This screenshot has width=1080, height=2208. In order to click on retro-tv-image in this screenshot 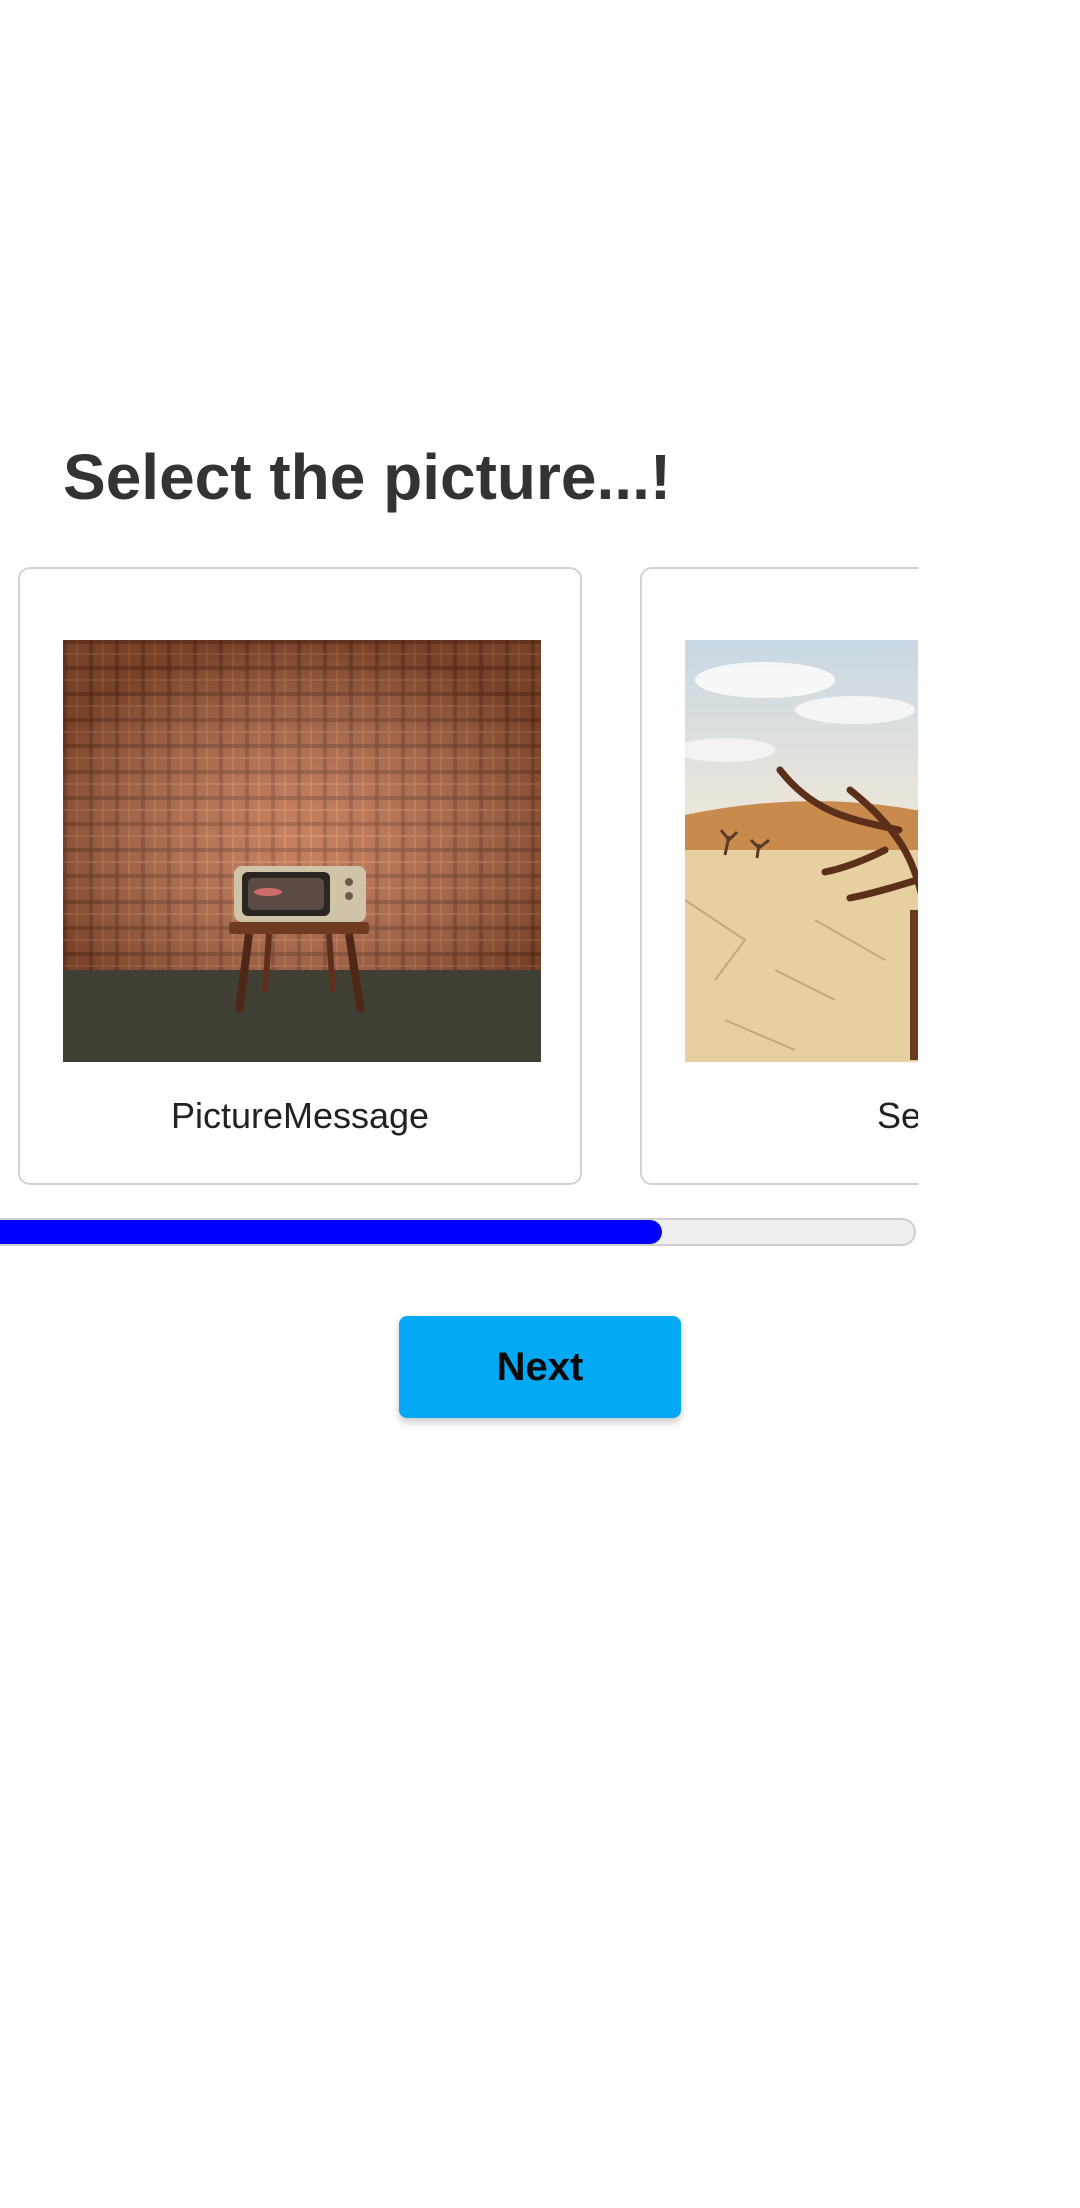, I will do `click(302, 851)`.